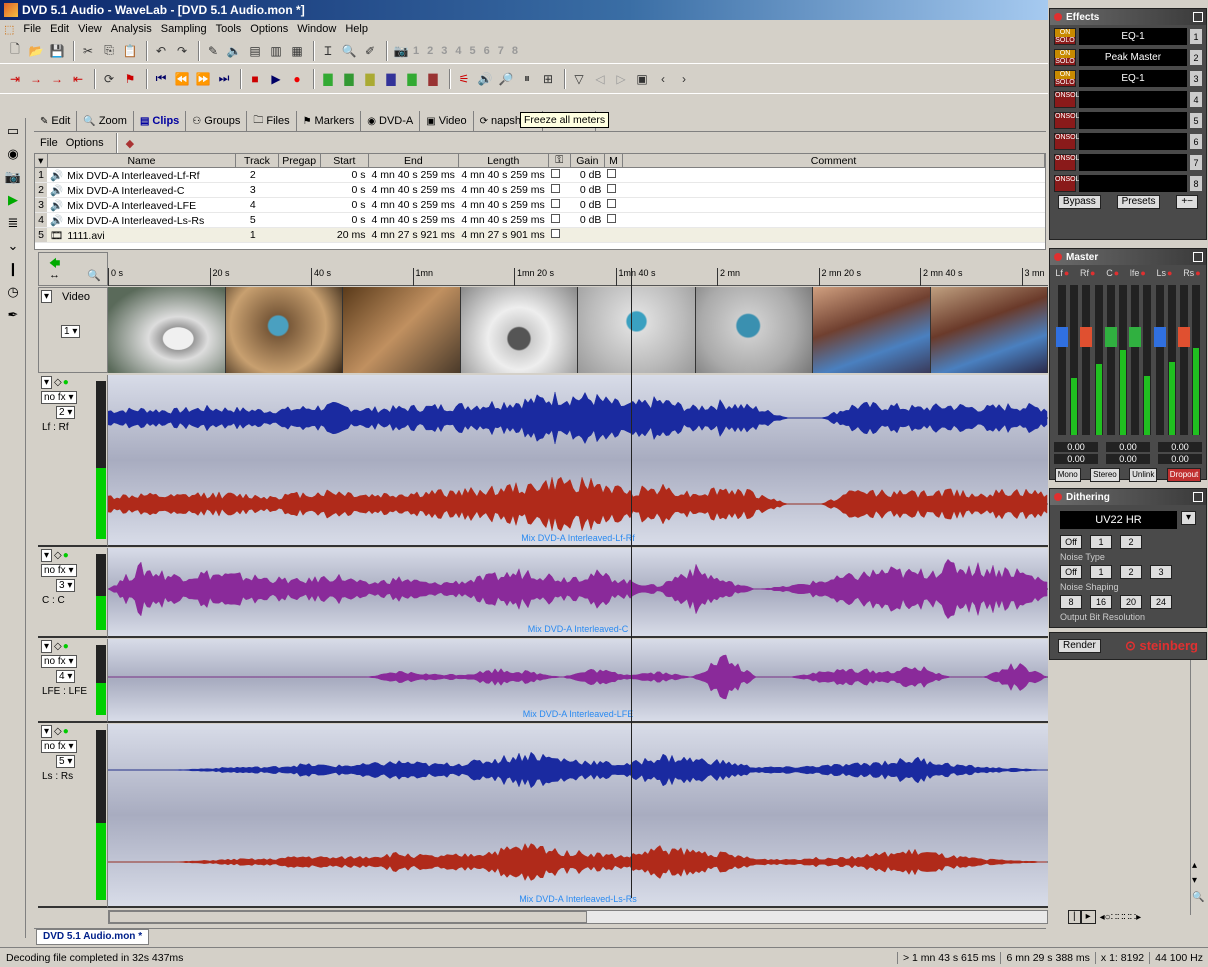 The height and width of the screenshot is (967, 1208). Describe the element at coordinates (130, 51) in the screenshot. I see `paste-icon: 📋` at that location.